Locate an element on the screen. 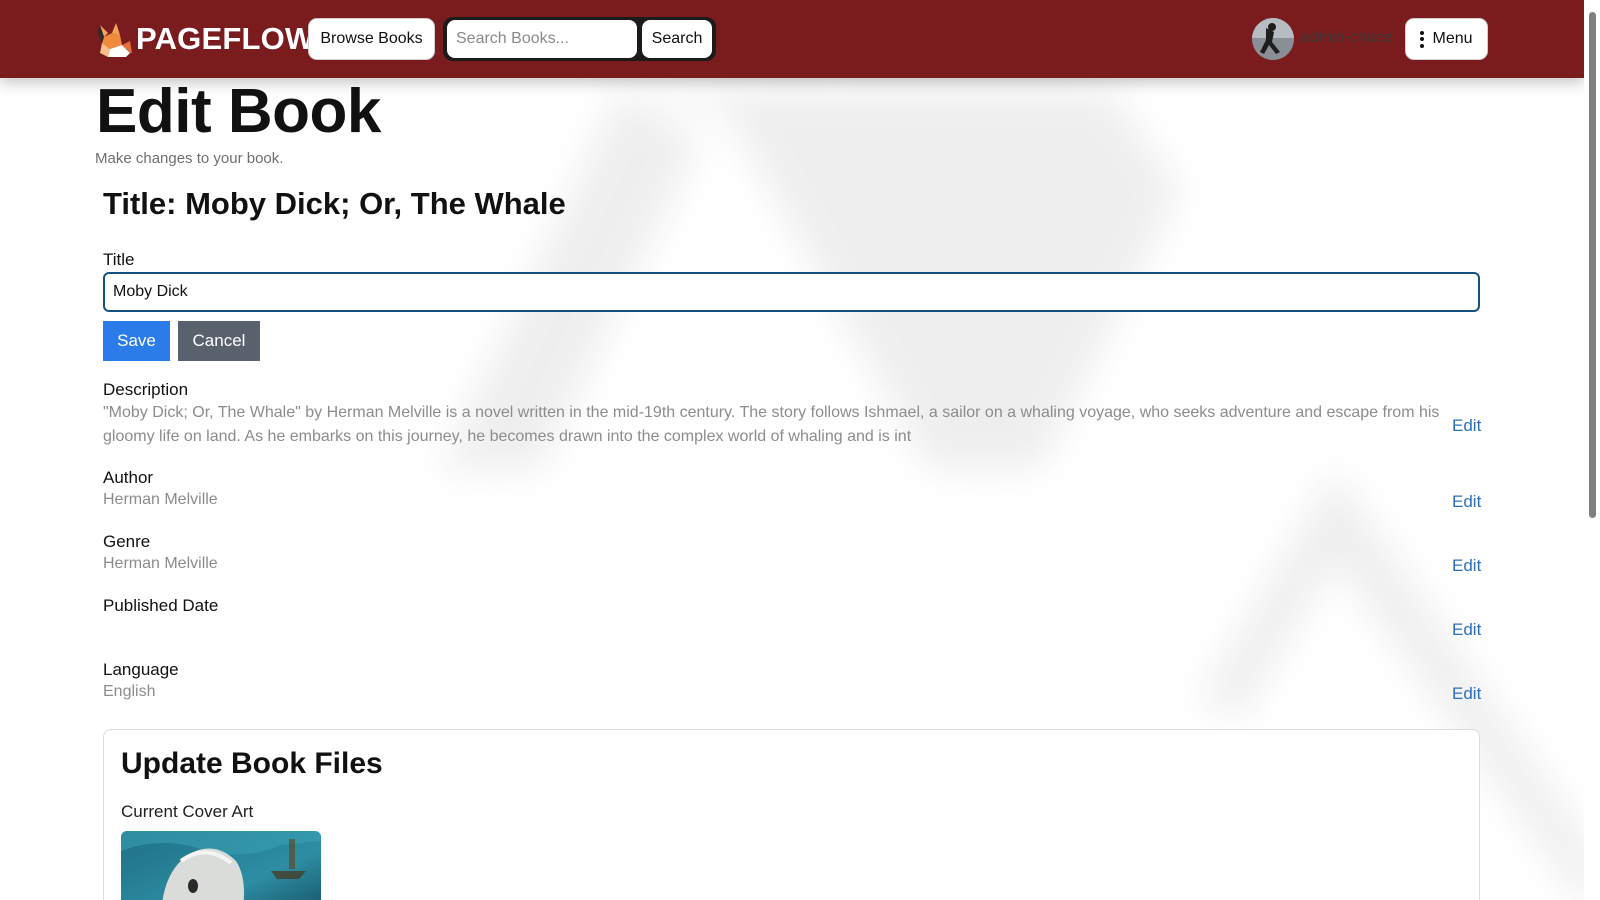 The width and height of the screenshot is (1600, 900). user-avatar-icon is located at coordinates (1273, 39).